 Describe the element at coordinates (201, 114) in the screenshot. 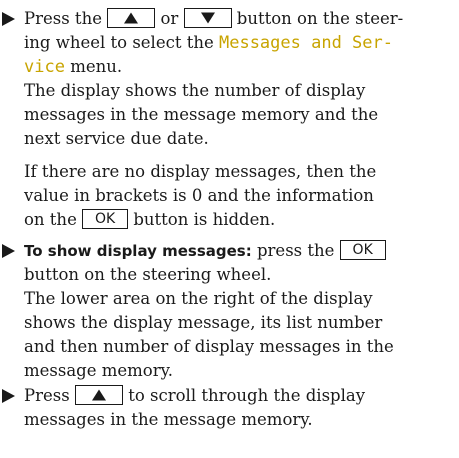

I see `paragraph-line: messages in the message memory and the` at that location.